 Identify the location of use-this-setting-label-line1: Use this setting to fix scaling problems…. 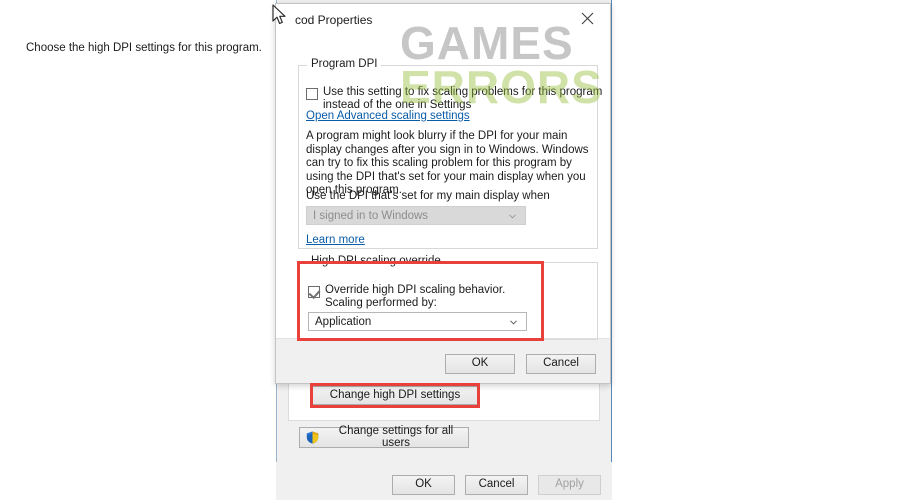
(463, 92).